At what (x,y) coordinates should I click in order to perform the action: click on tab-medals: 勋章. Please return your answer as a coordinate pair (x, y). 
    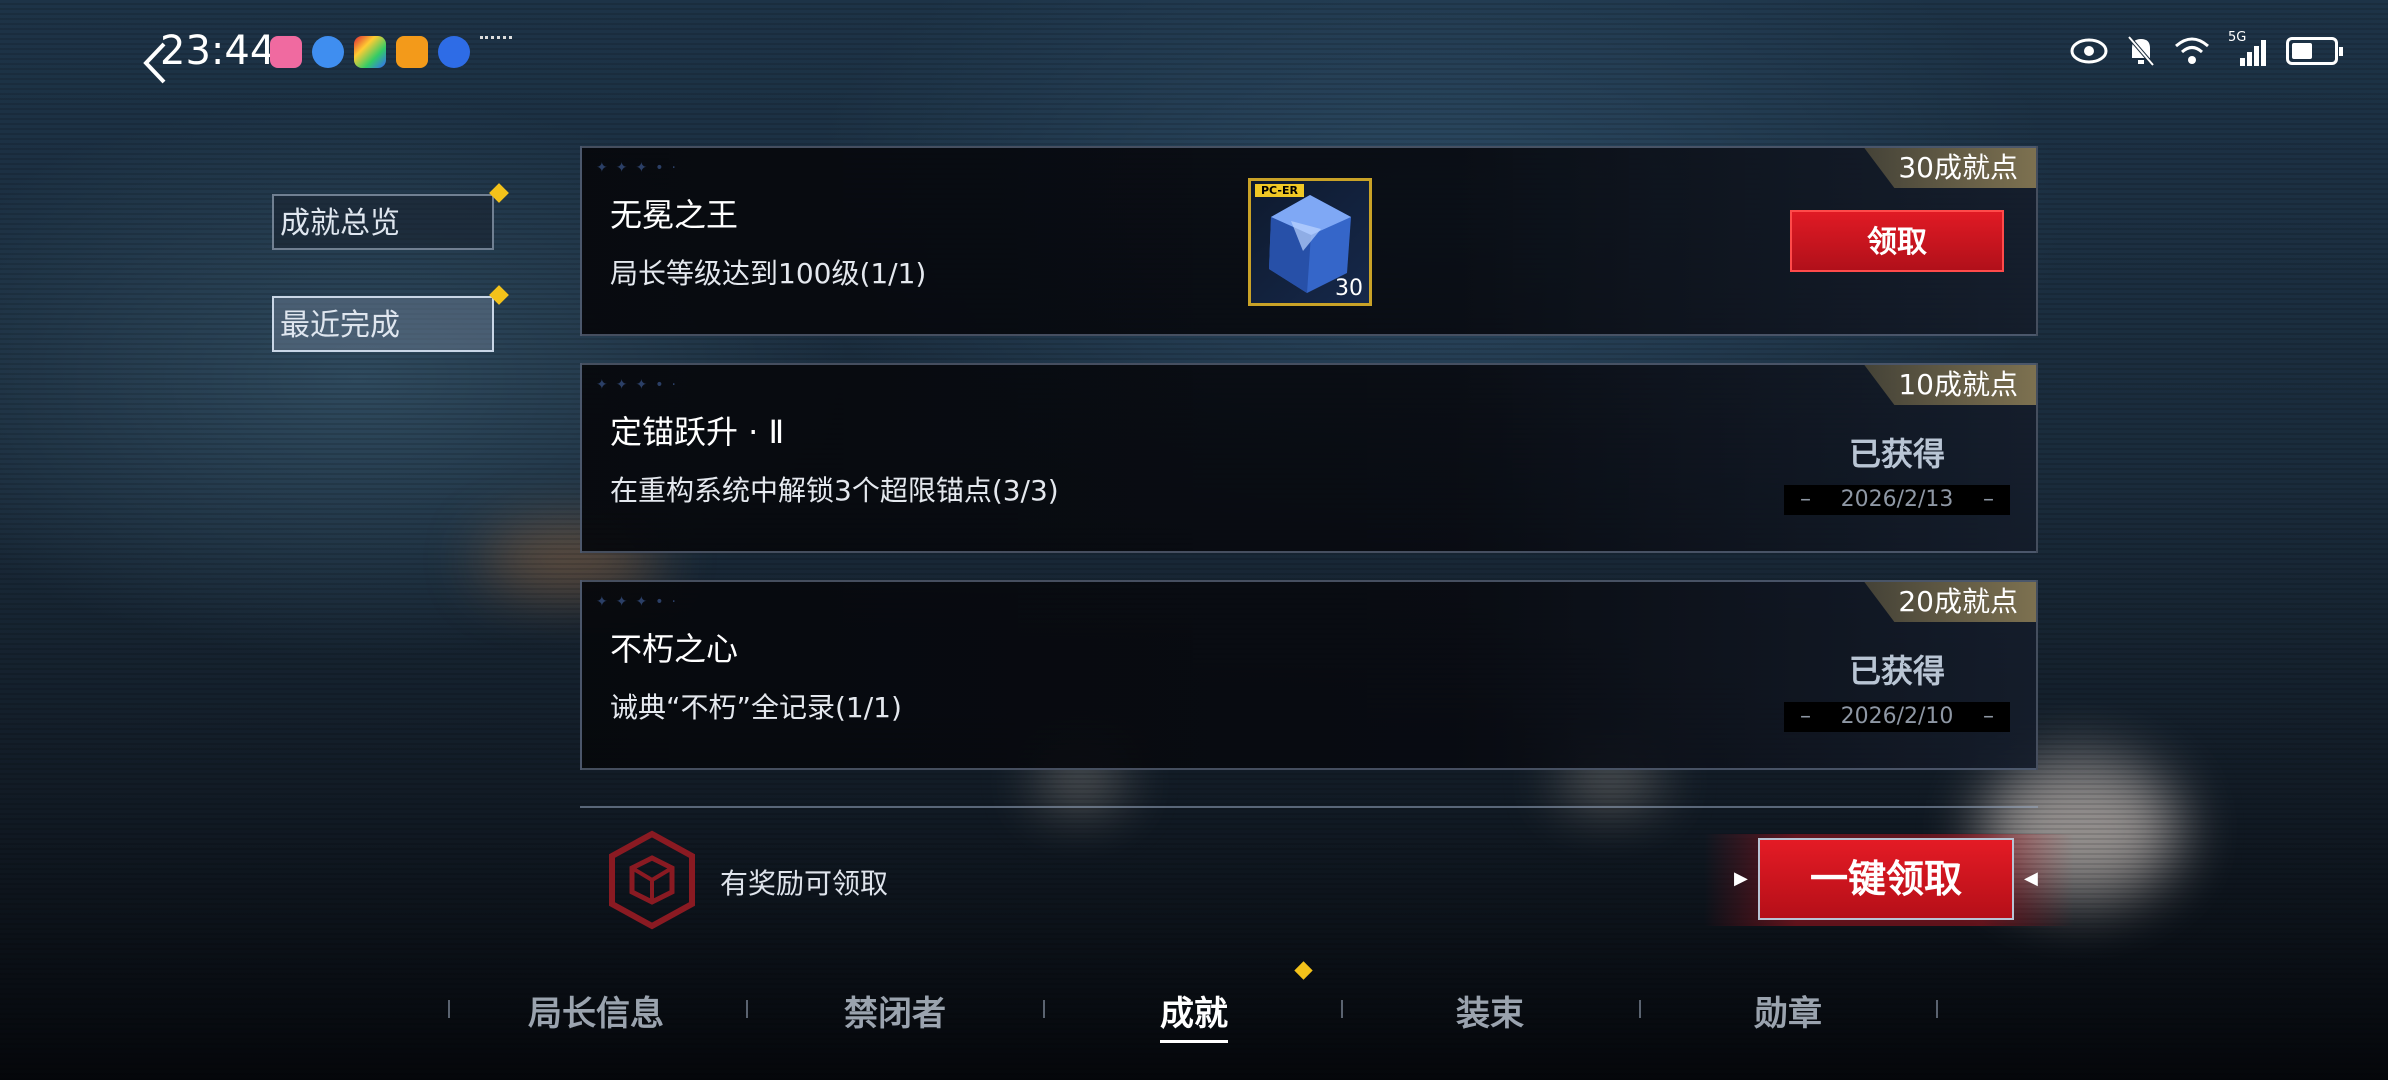
    Looking at the image, I should click on (1788, 1010).